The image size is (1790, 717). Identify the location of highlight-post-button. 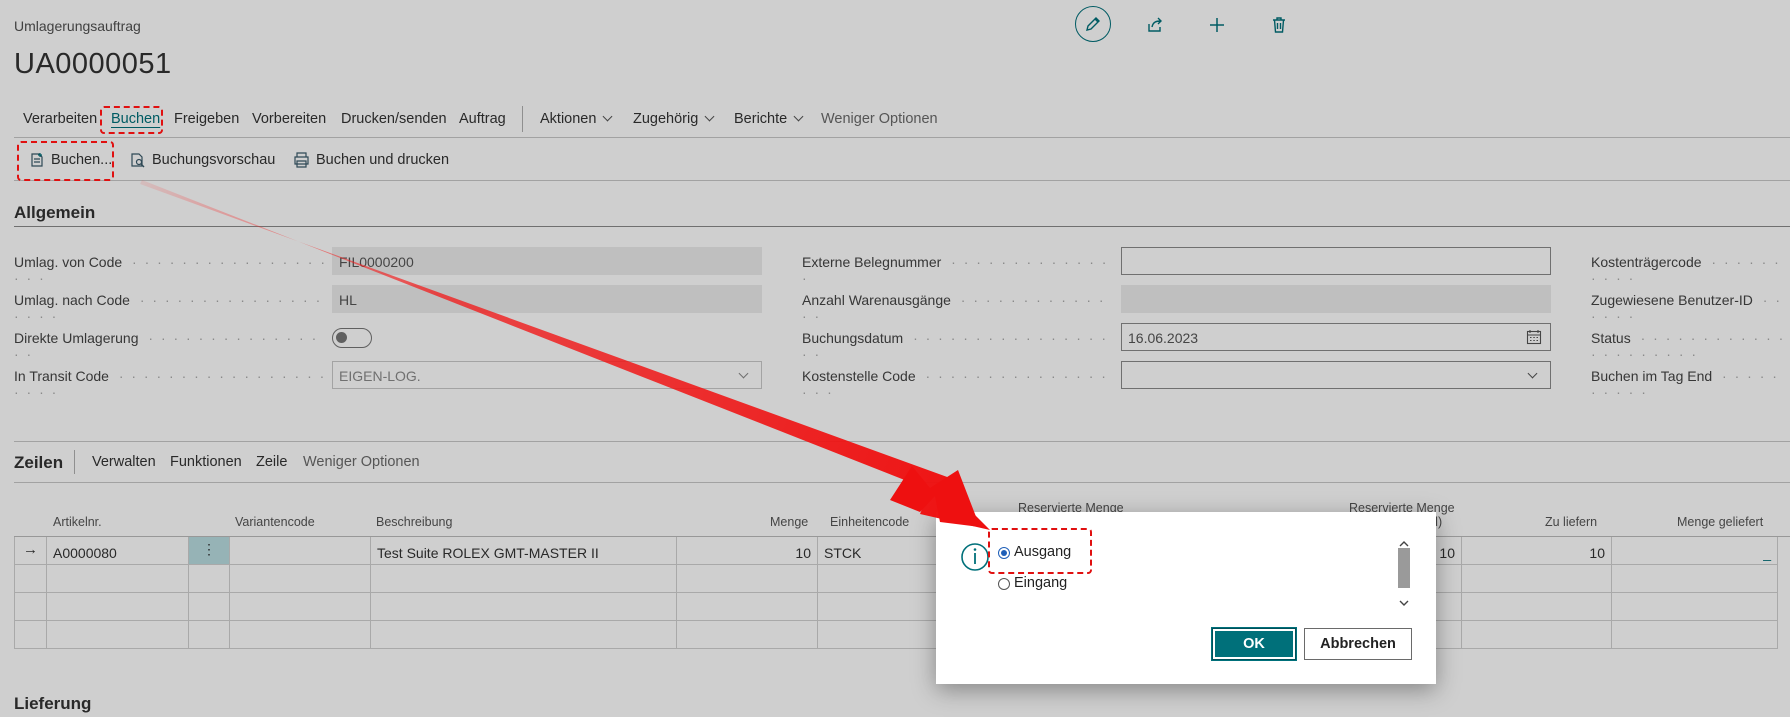
(65, 161).